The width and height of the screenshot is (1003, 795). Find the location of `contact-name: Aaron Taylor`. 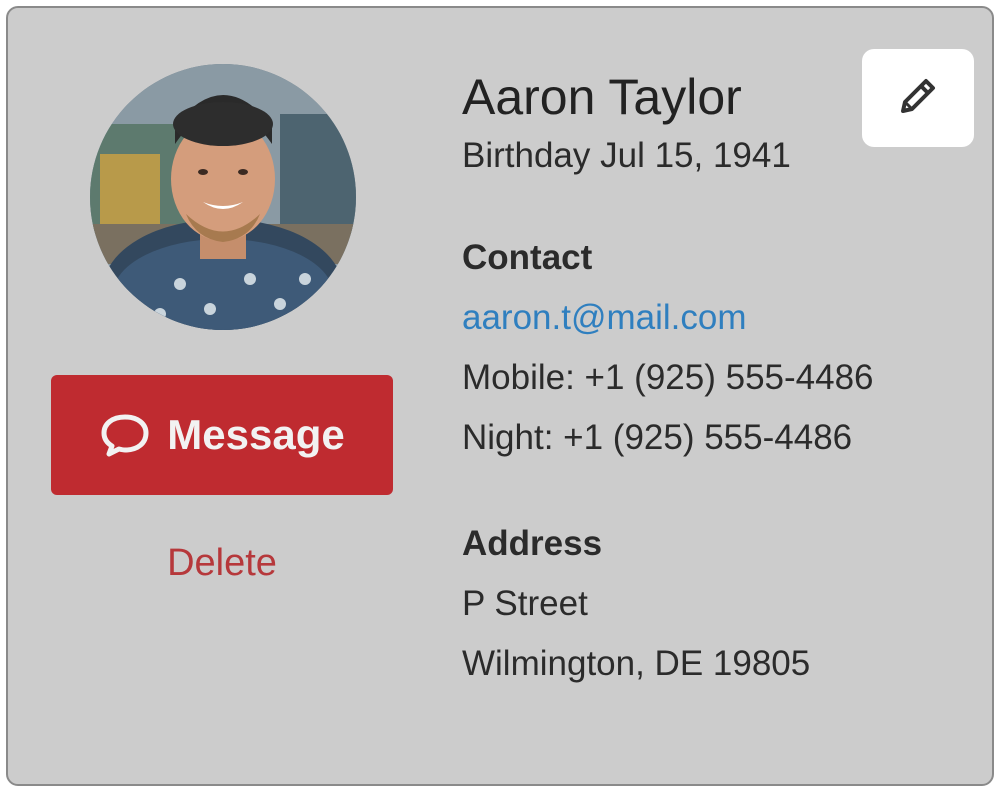

contact-name: Aaron Taylor is located at coordinates (602, 97).